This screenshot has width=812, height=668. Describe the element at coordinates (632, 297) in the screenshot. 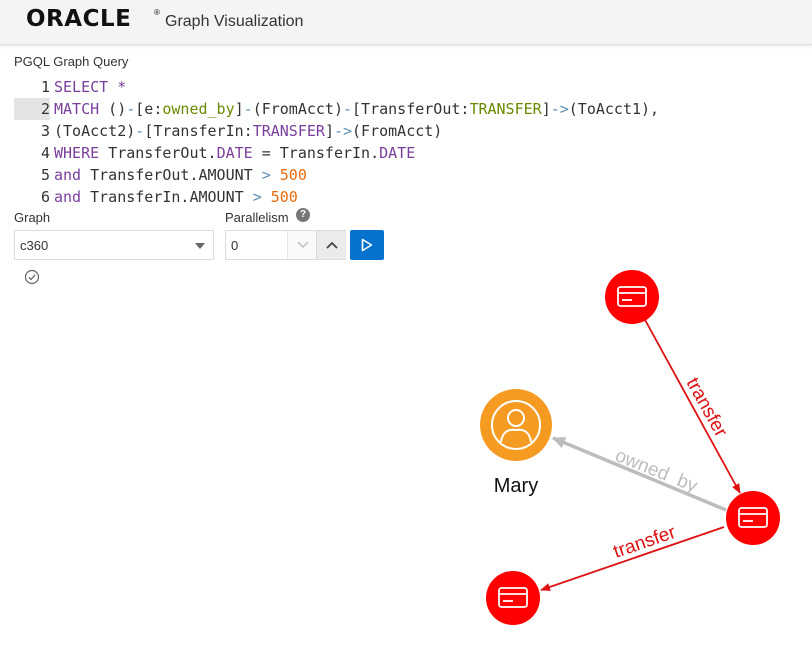

I see `account-node-top` at that location.